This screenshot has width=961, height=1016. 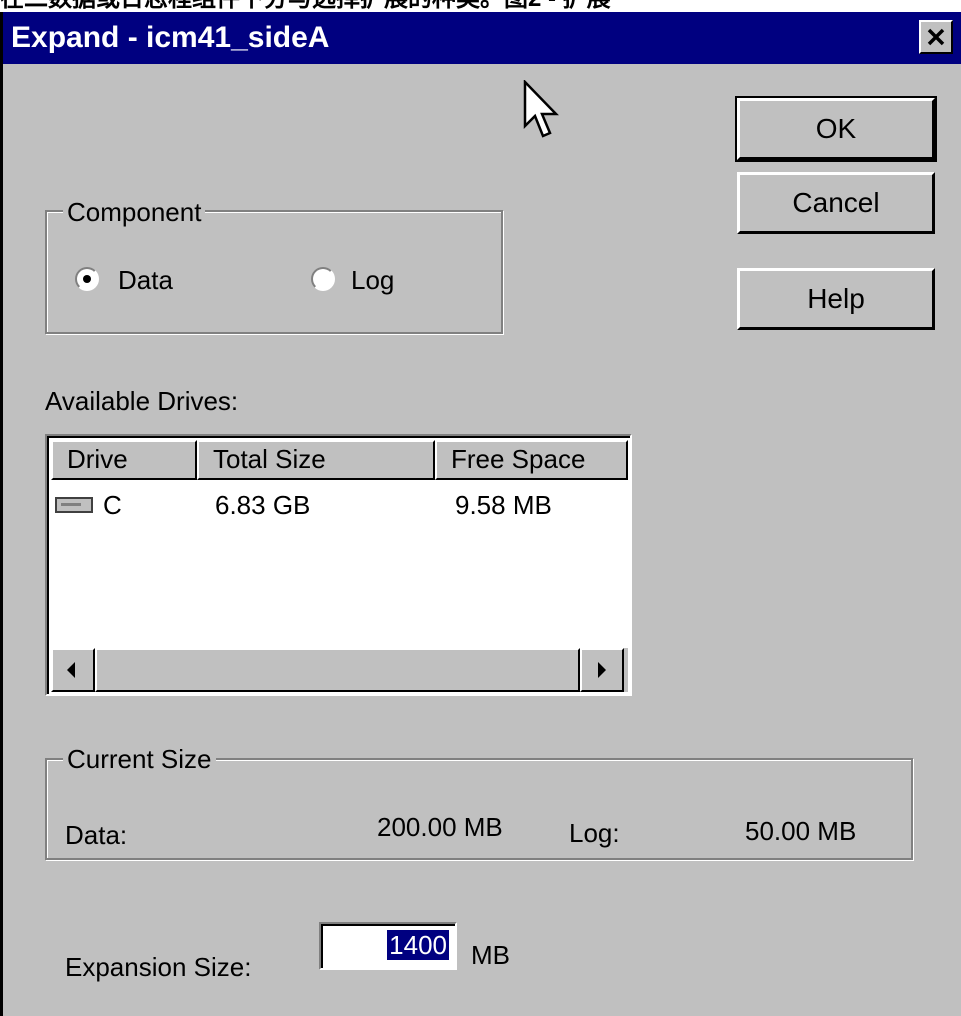 What do you see at coordinates (87, 279) in the screenshot?
I see `data-radio` at bounding box center [87, 279].